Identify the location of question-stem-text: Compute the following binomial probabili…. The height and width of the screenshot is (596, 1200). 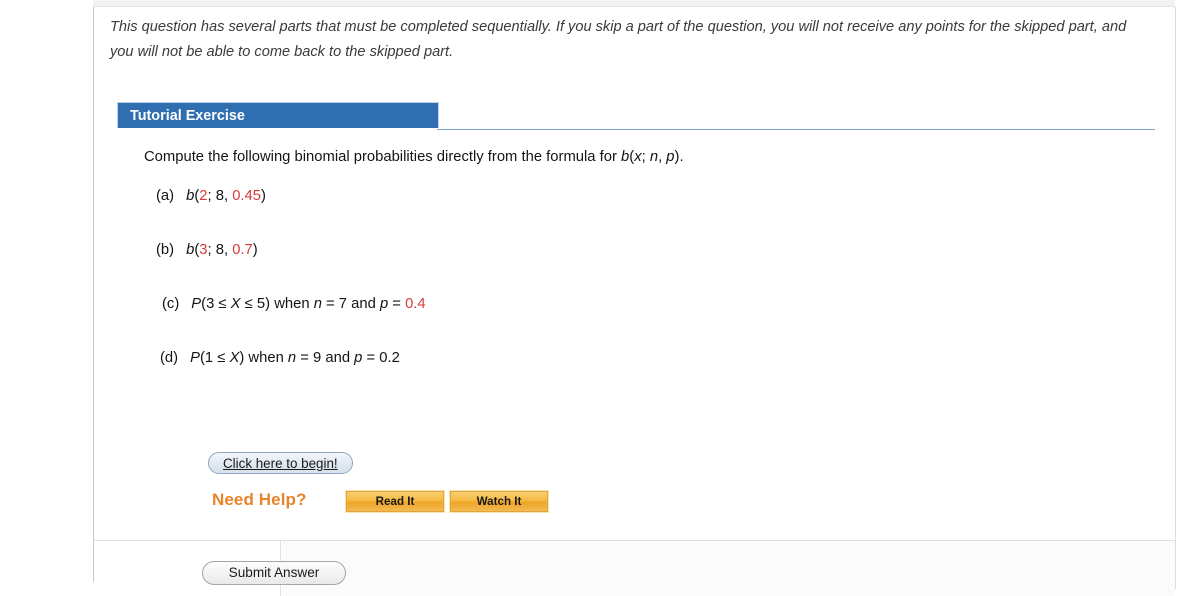
(383, 157).